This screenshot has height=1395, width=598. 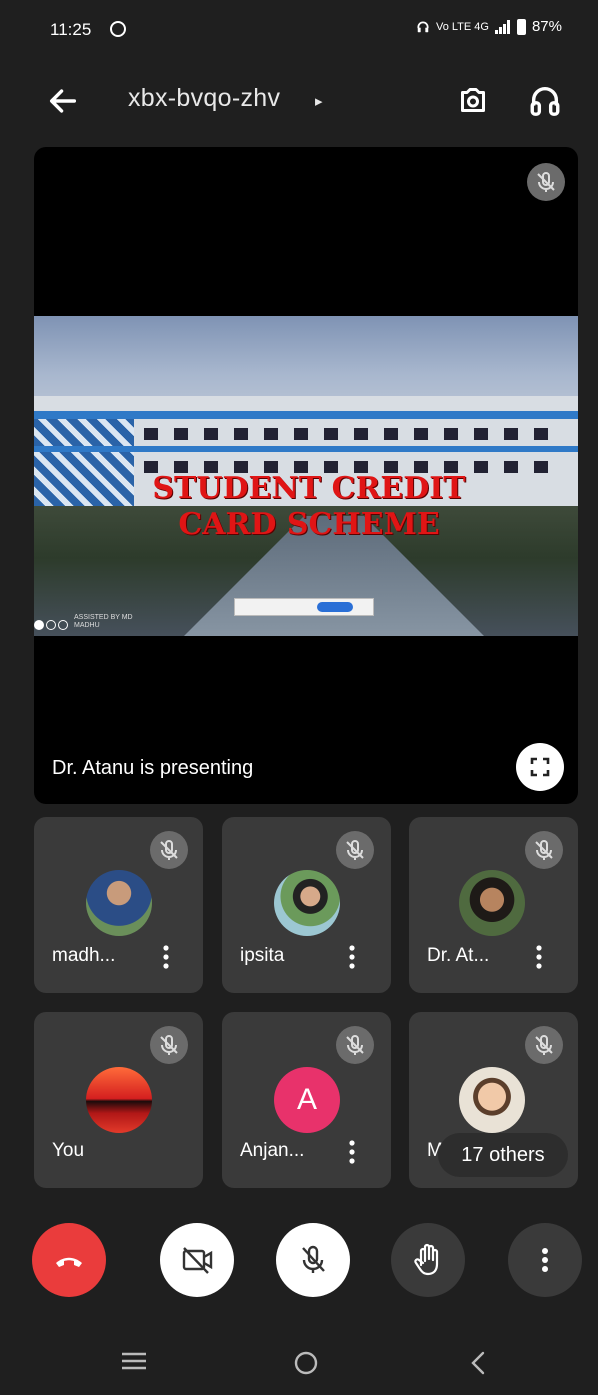 I want to click on status-right: Vo LTE 4G 87%, so click(x=489, y=26).